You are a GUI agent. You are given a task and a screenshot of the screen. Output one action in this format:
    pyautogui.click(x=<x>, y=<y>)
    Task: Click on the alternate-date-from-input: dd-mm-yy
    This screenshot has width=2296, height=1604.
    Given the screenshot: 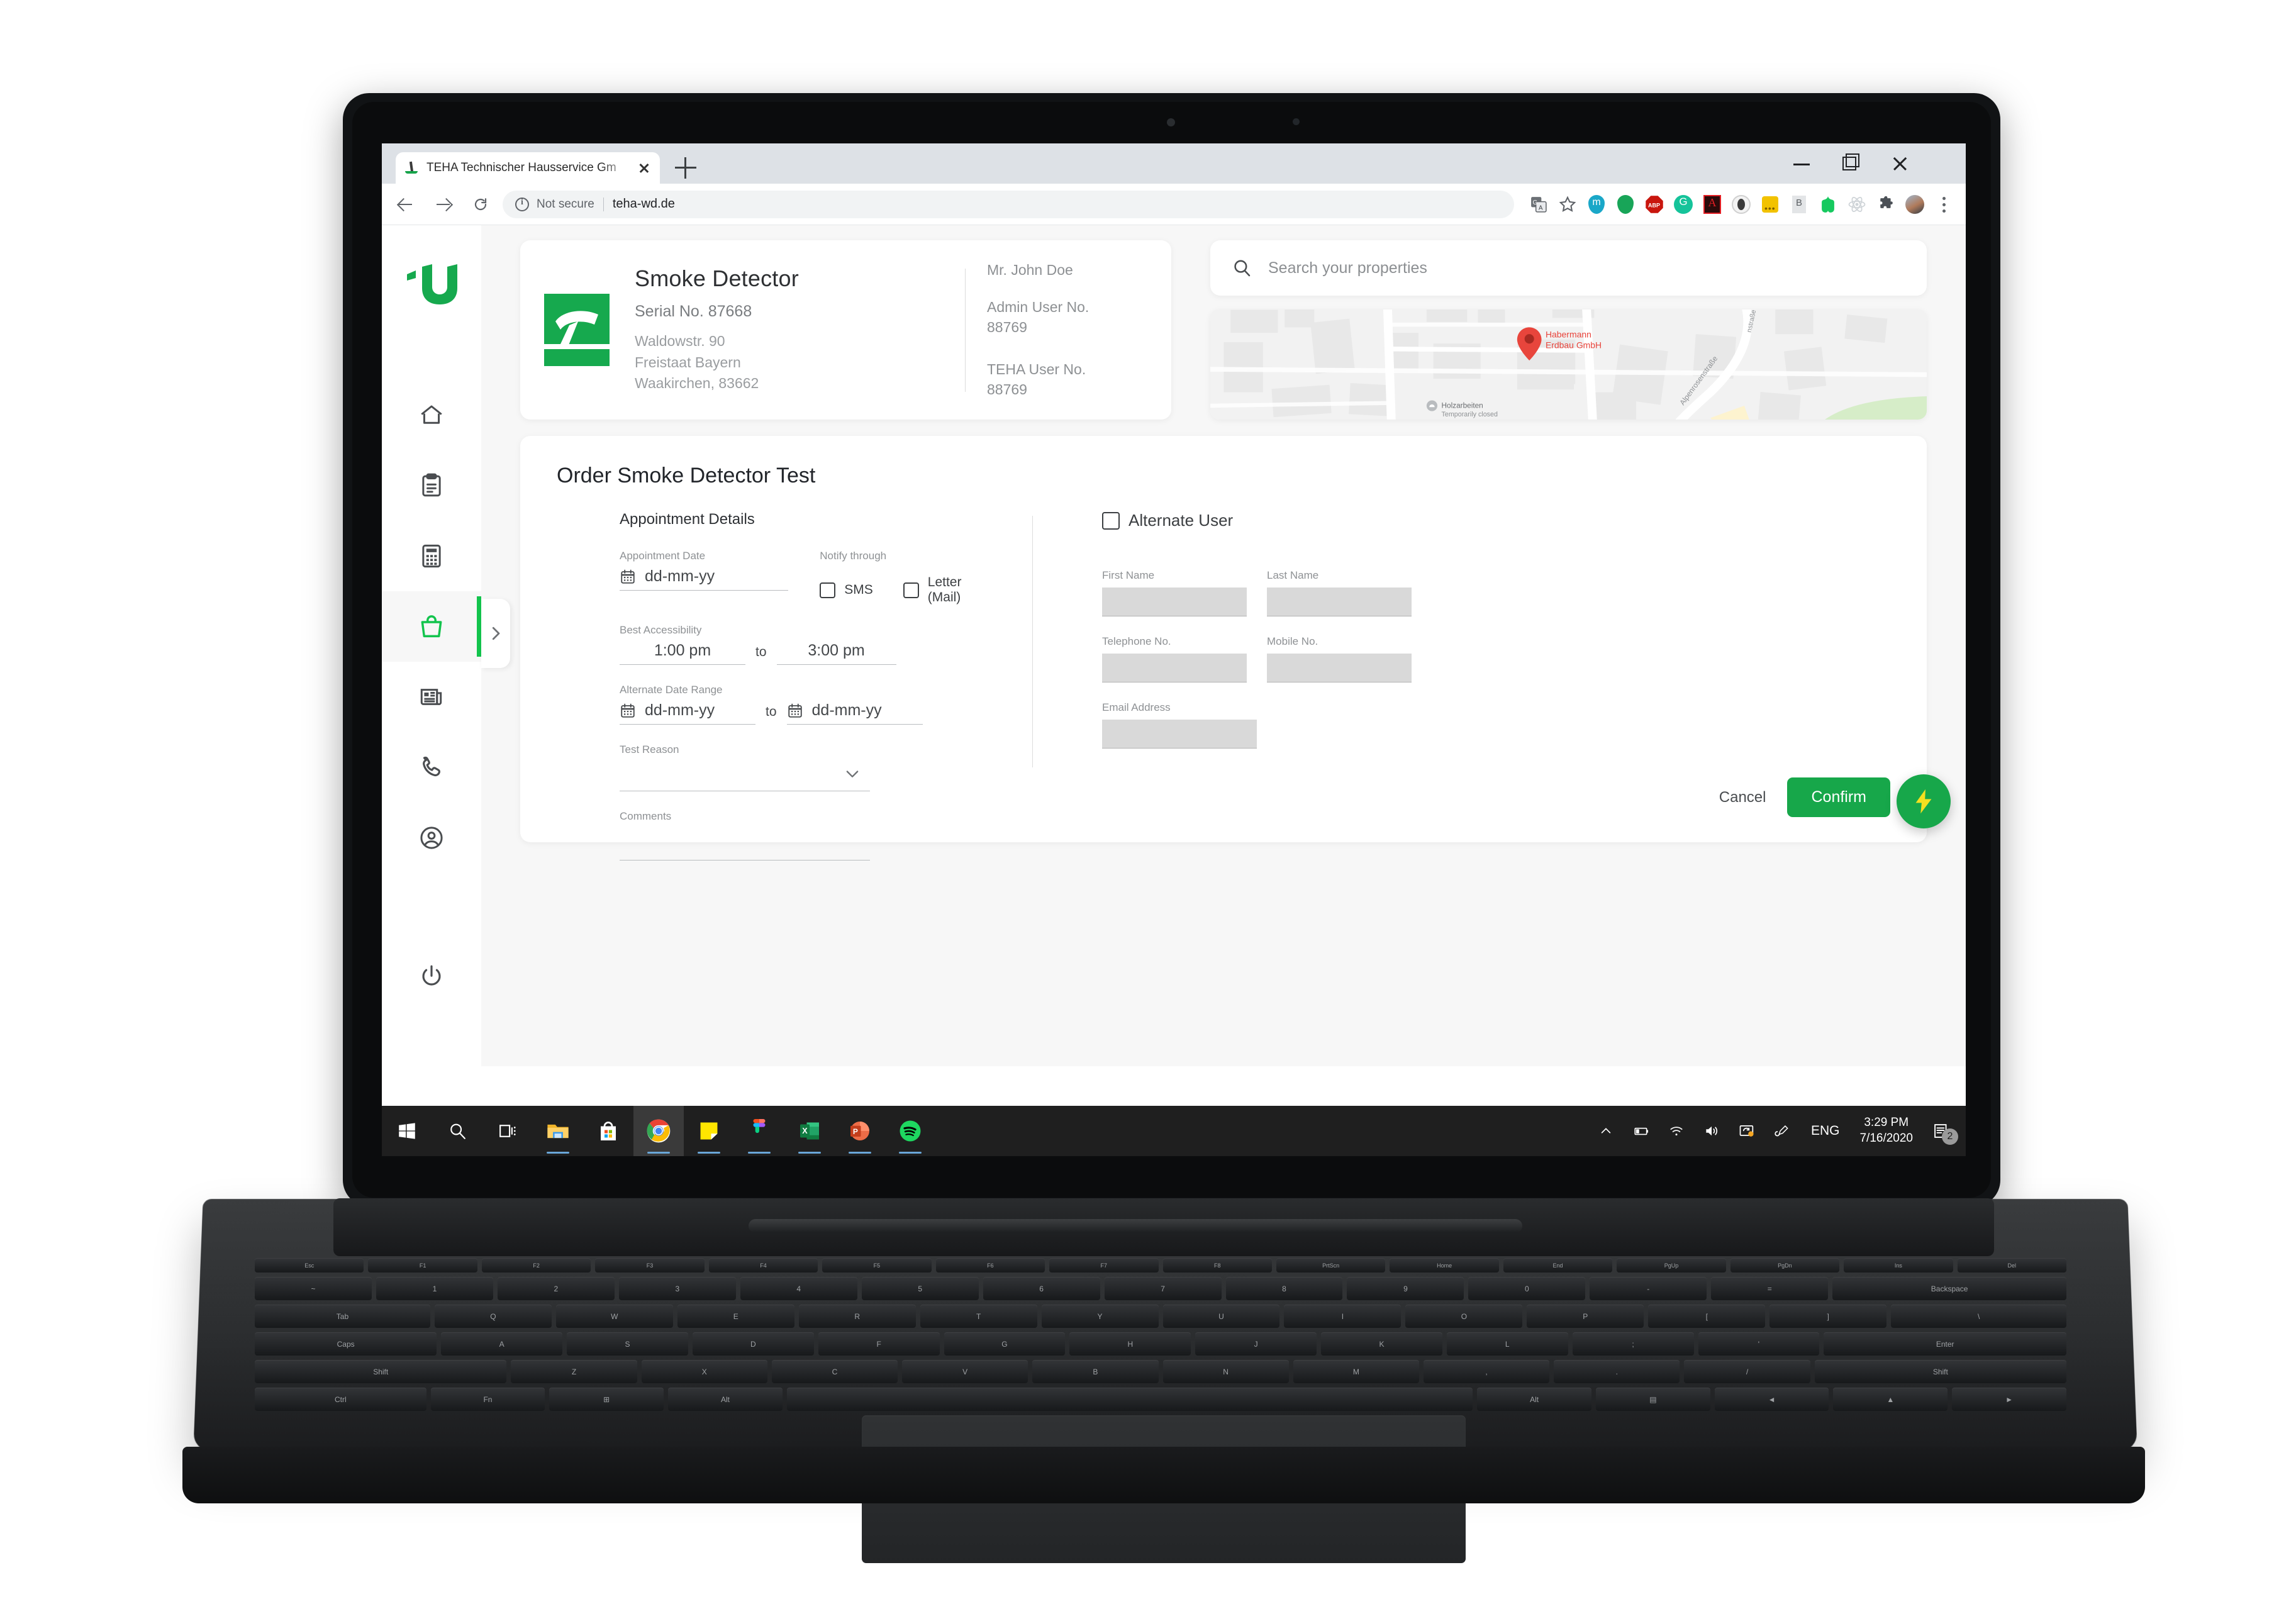 What is the action you would take?
    pyautogui.click(x=687, y=713)
    